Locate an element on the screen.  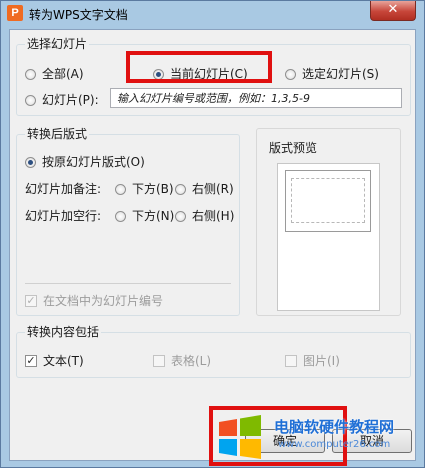
radio-blank-right: 右侧(H) is located at coordinates (204, 216).